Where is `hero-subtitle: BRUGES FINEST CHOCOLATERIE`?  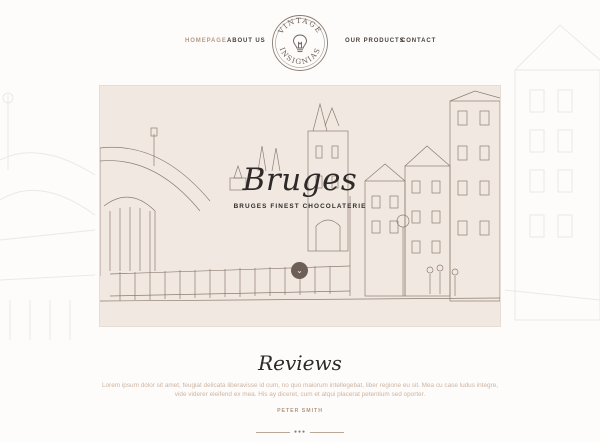
hero-subtitle: BRUGES FINEST CHOCOLATERIE is located at coordinates (300, 206).